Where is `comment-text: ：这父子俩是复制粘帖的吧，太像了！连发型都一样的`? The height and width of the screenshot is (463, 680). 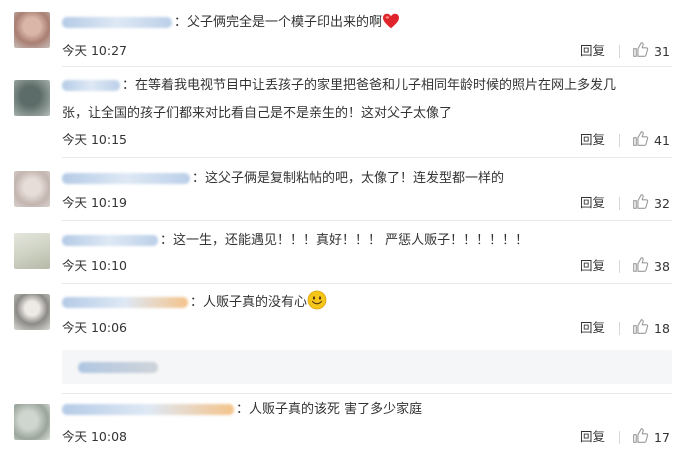 comment-text: ：这父子俩是复制粘帖的吧，太像了！连发型都一样的 is located at coordinates (283, 179).